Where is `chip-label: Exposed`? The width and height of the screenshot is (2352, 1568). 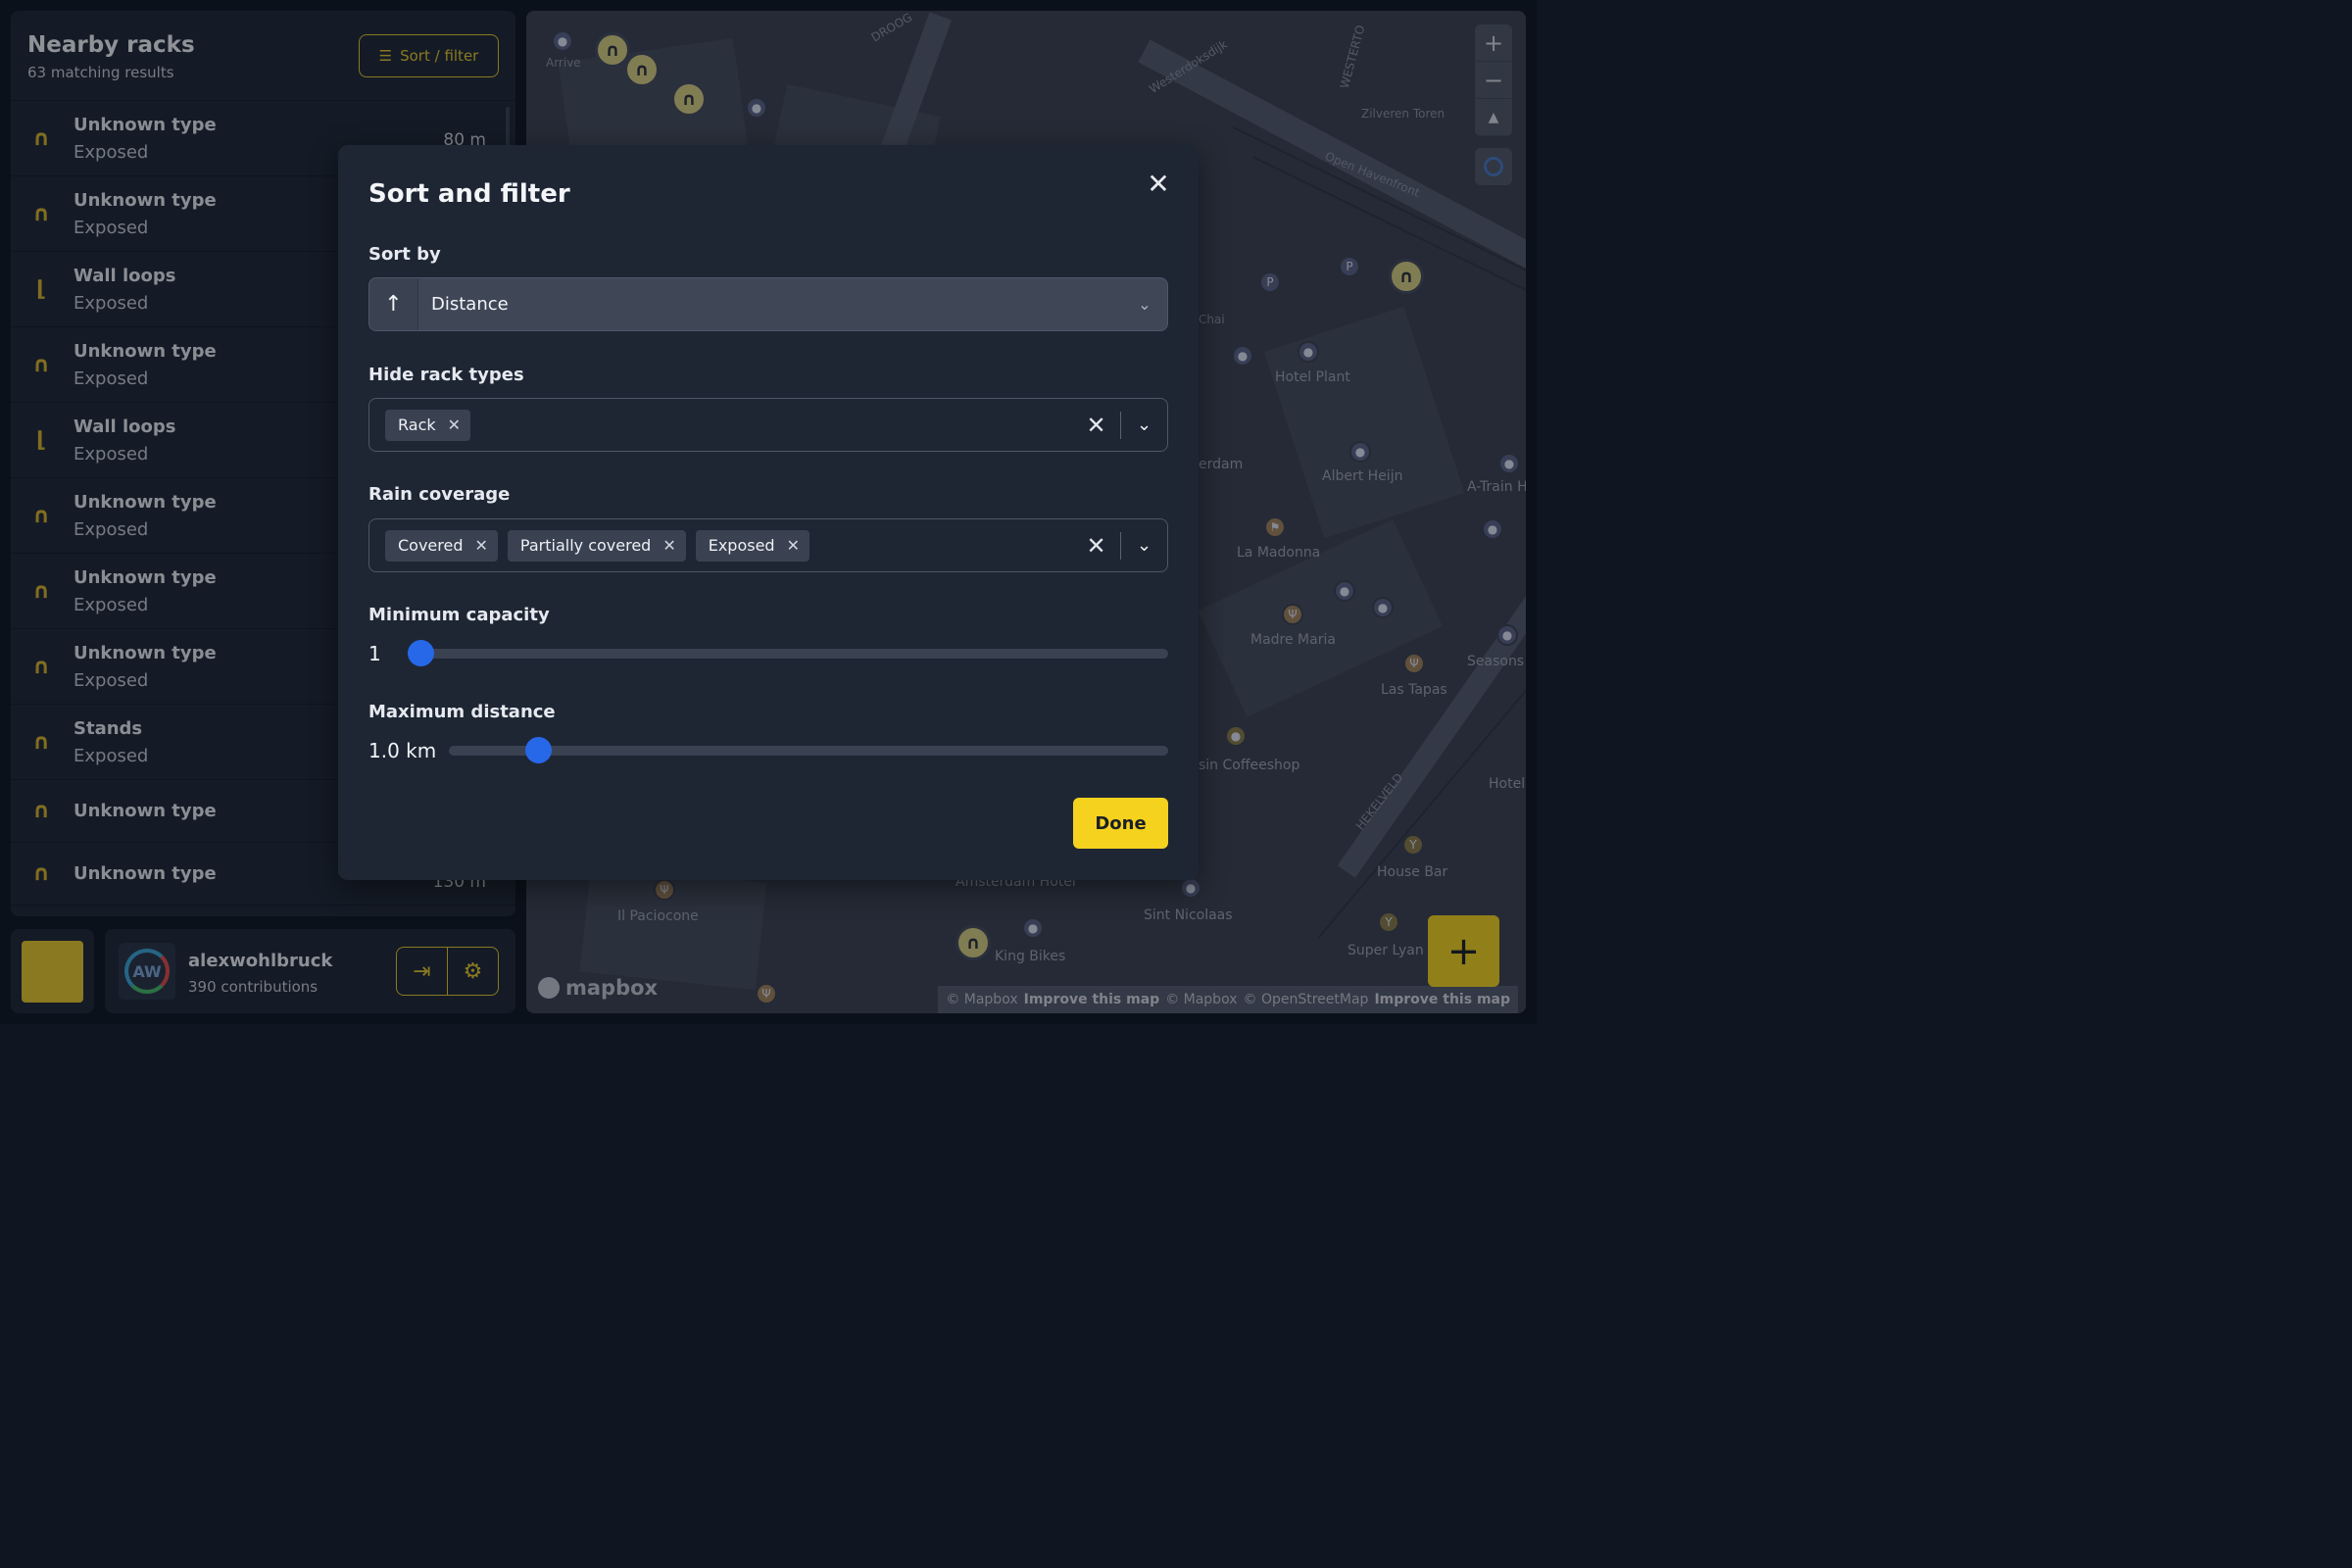
chip-label: Exposed is located at coordinates (741, 545).